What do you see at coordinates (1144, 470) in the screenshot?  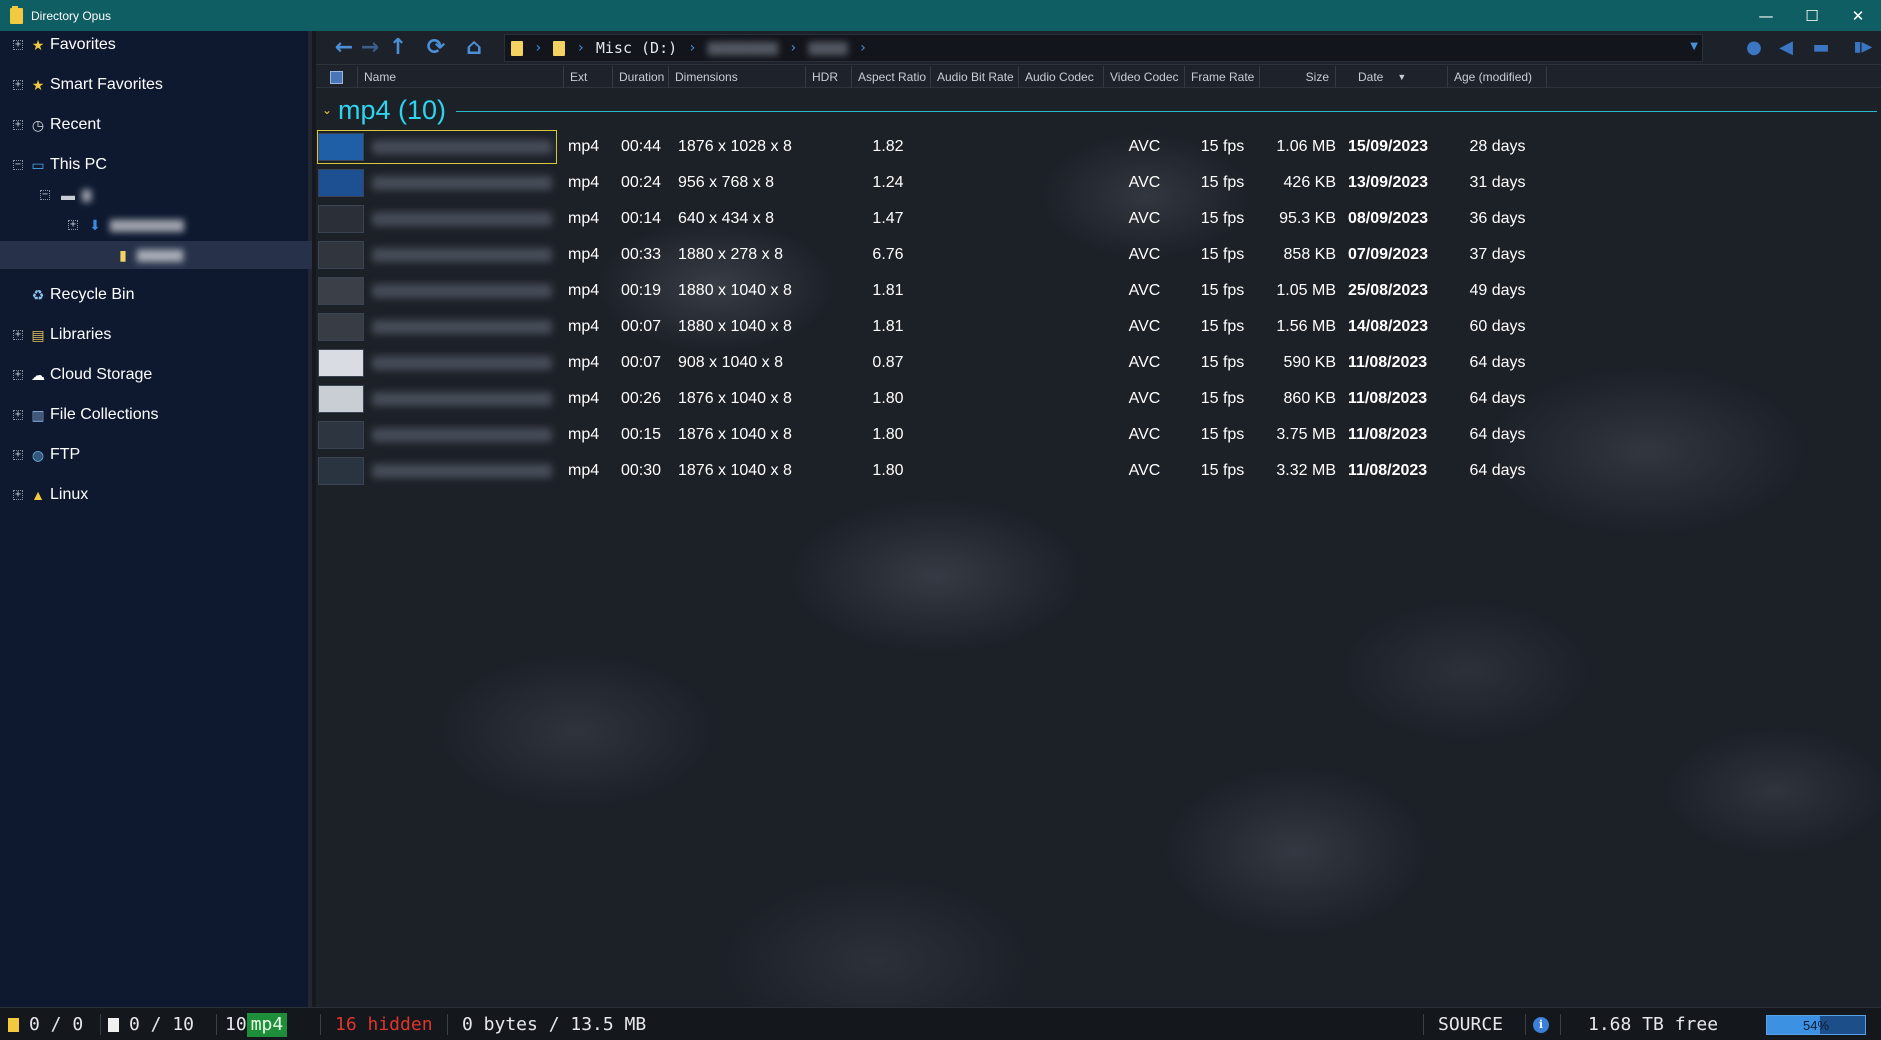 I see `cell-video-codec: AVC` at bounding box center [1144, 470].